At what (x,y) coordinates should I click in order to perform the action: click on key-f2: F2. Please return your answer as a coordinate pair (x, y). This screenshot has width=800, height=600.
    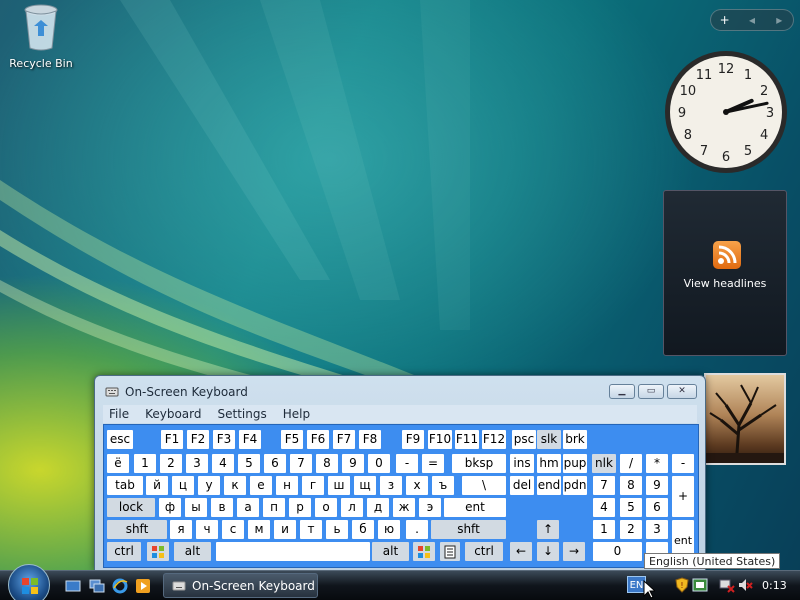
    Looking at the image, I should click on (198, 439).